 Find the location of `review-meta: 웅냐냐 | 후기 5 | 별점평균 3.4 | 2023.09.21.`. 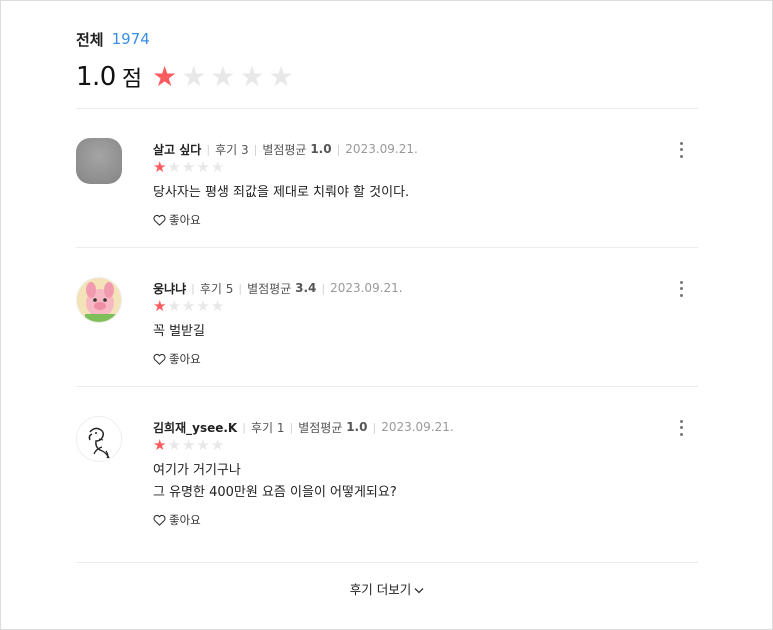

review-meta: 웅냐냐 | 후기 5 | 별점평균 3.4 | 2023.09.21. is located at coordinates (425, 288).